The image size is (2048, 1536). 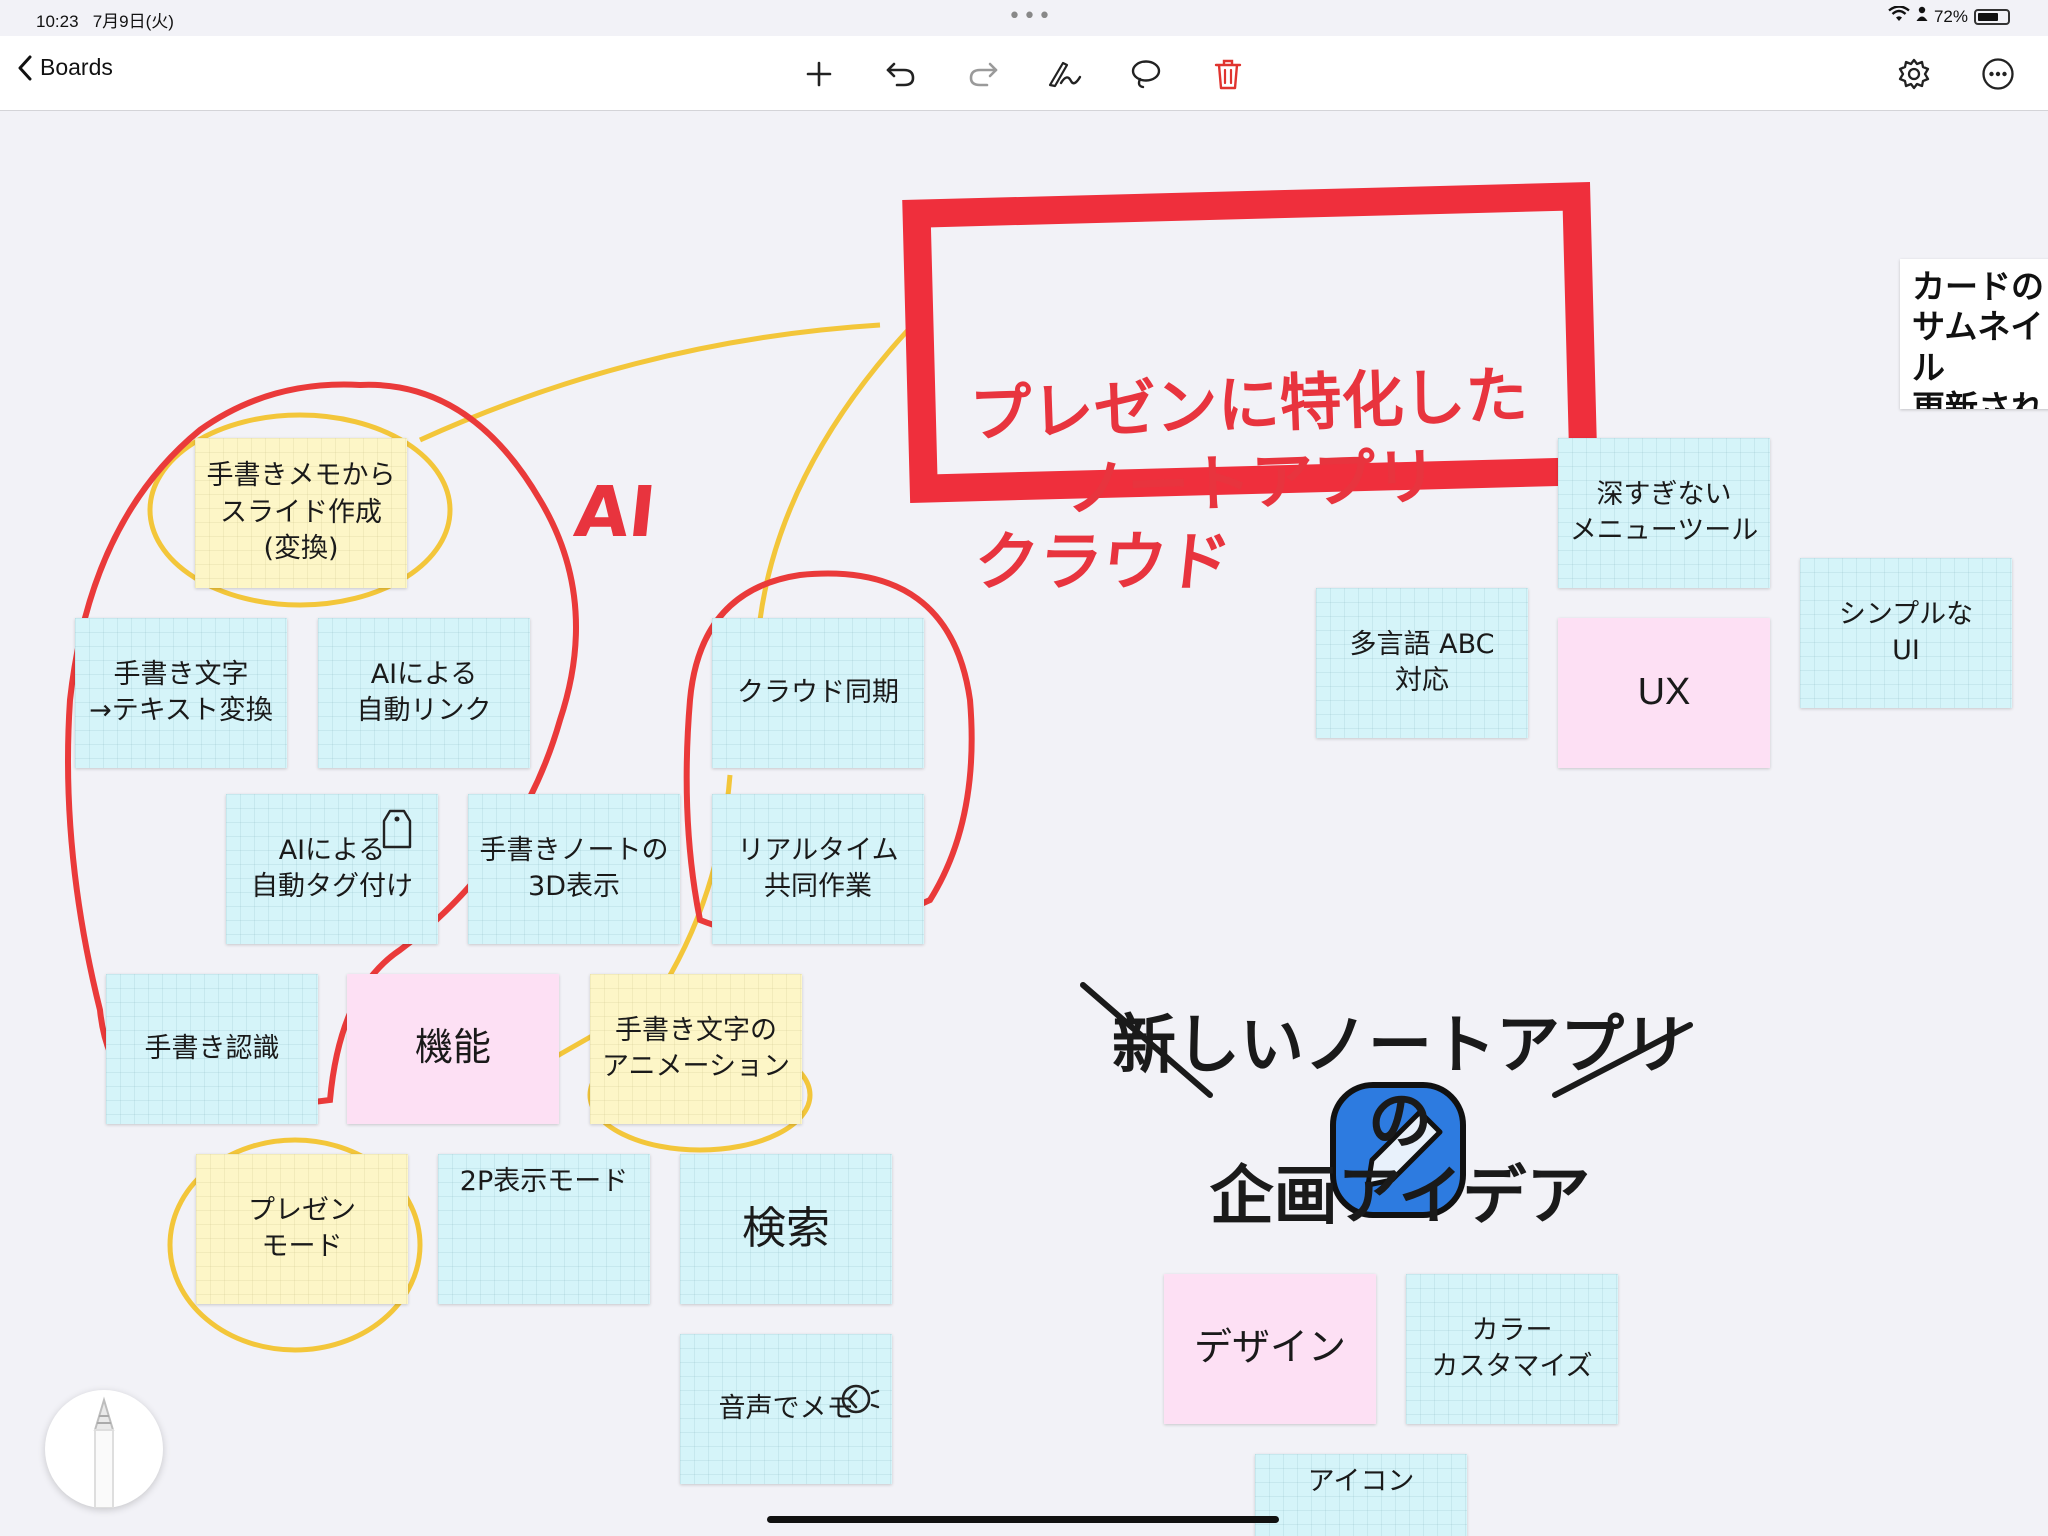 What do you see at coordinates (1361, 1495) in the screenshot?
I see `sticky-note: アイコン` at bounding box center [1361, 1495].